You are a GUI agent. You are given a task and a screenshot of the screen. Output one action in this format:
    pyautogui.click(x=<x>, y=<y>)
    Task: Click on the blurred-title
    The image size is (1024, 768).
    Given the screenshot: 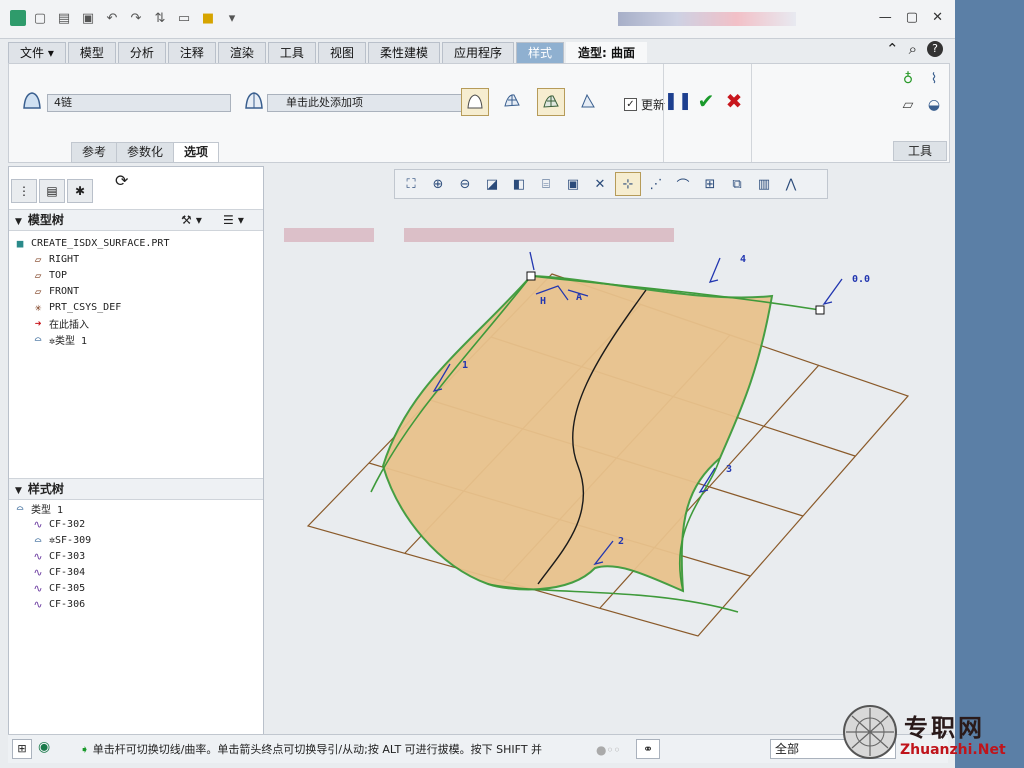 What is the action you would take?
    pyautogui.click(x=707, y=19)
    